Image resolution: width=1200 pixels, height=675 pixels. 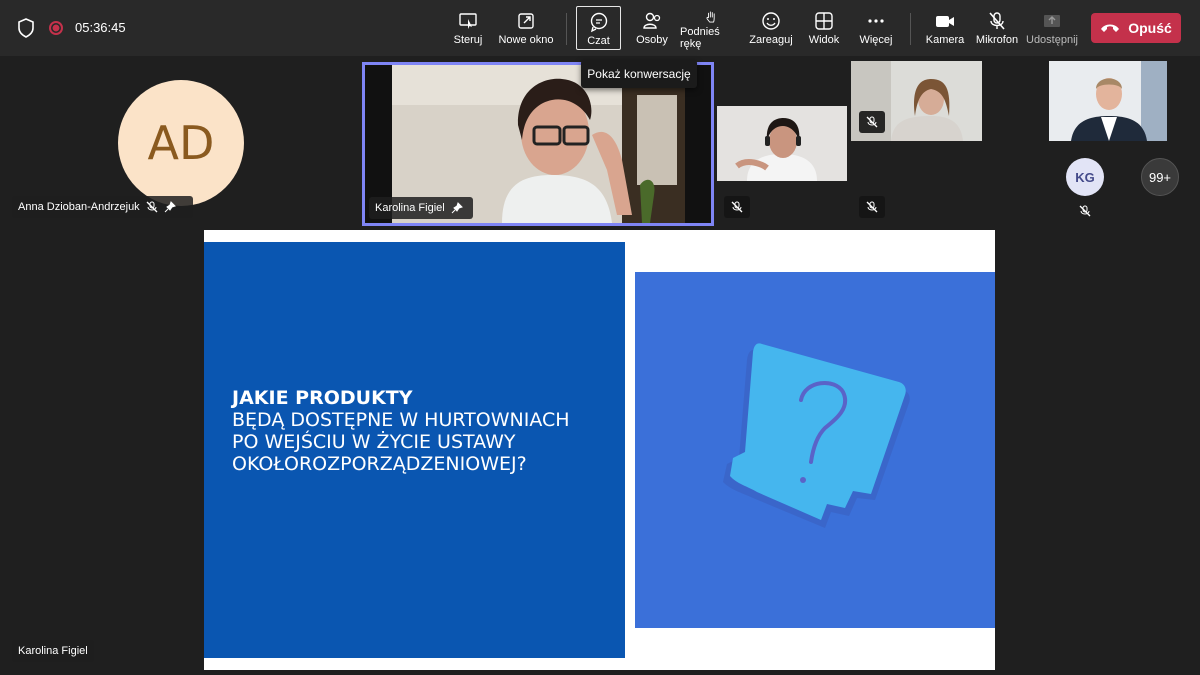 I want to click on chat-button: Czat, so click(x=598, y=28).